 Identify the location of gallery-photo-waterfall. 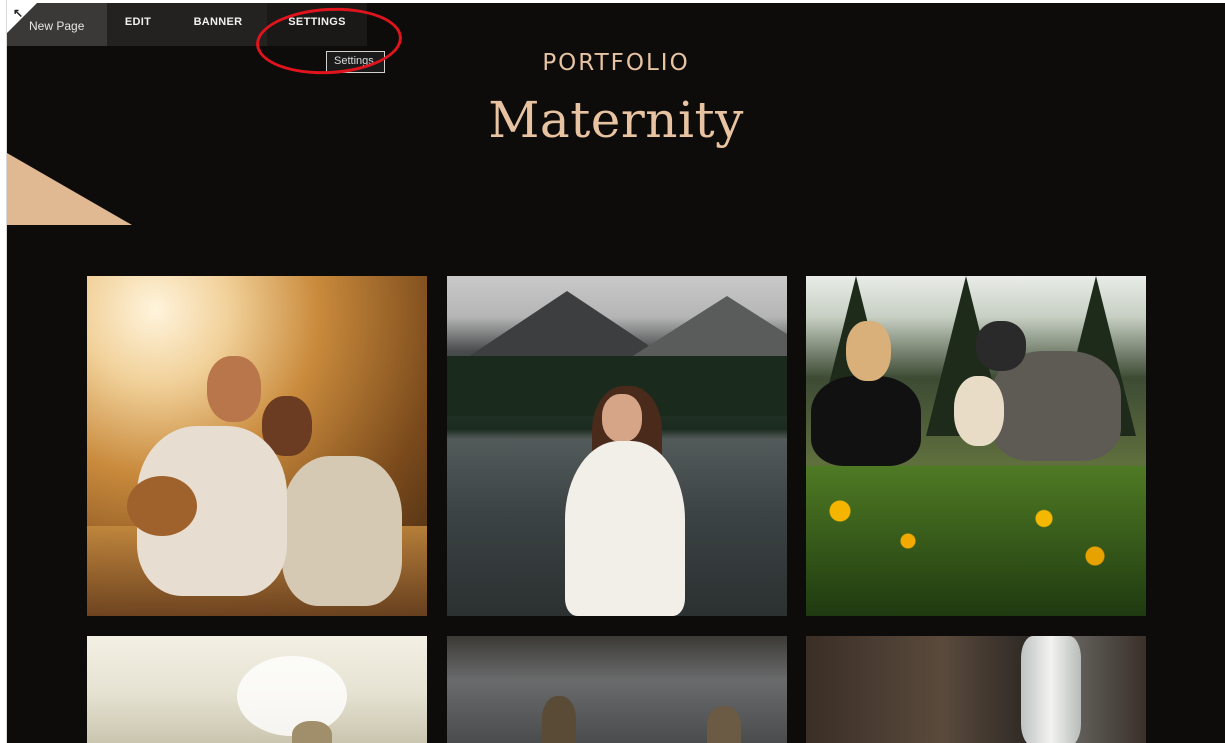
(976, 689).